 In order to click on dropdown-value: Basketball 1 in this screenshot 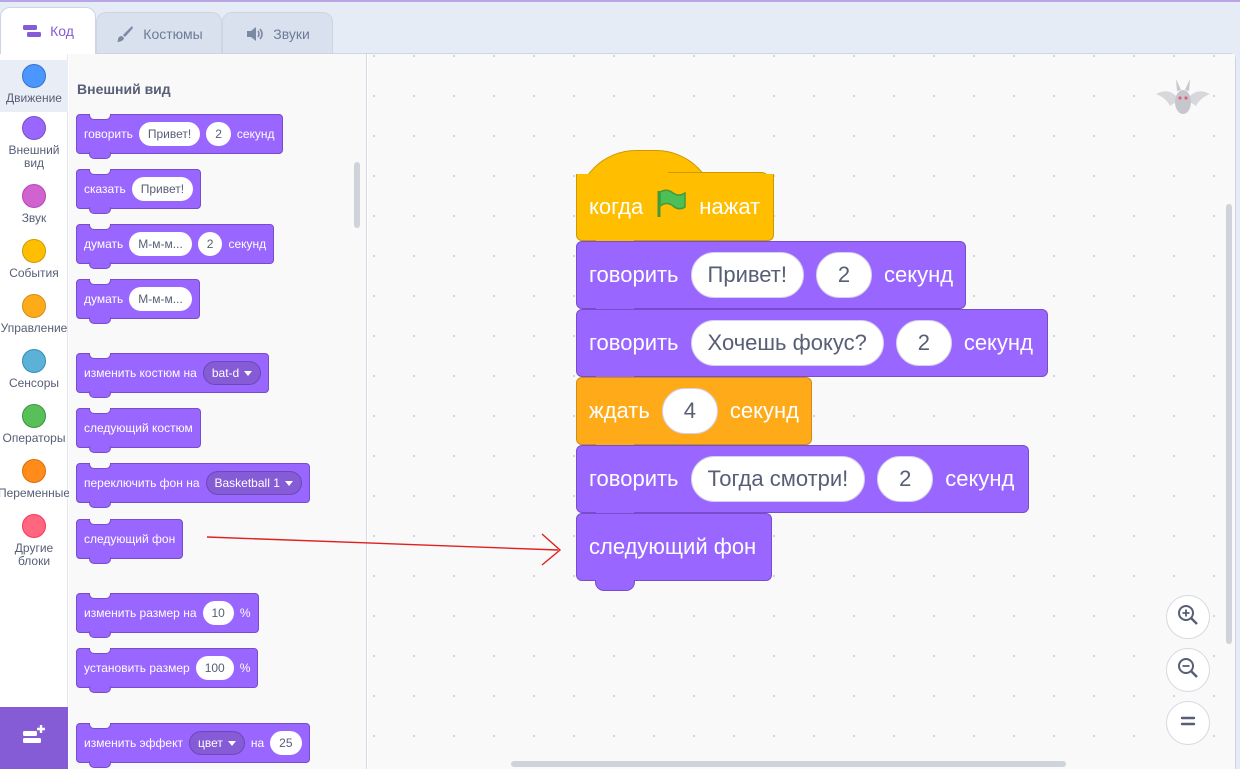, I will do `click(247, 483)`.